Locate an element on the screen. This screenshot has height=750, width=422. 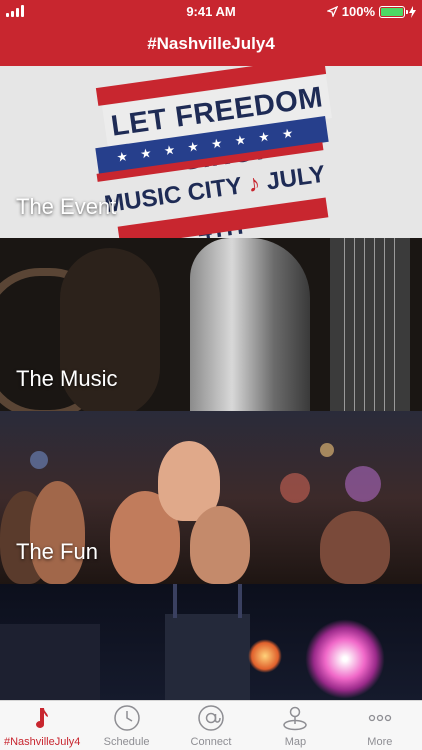
tile-label: The Event is located at coordinates (66, 206).